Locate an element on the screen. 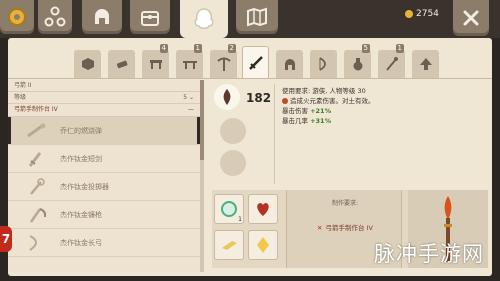 This screenshot has width=500, height=281. level-dropdown-count: 5 is located at coordinates (185, 97).